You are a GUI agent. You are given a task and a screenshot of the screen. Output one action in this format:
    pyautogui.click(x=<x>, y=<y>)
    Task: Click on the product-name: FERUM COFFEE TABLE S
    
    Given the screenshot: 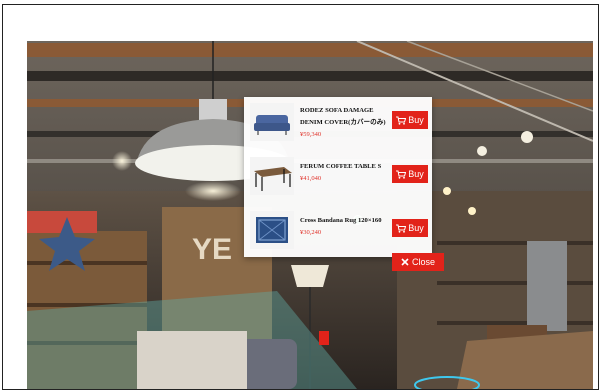 What is the action you would take?
    pyautogui.click(x=340, y=167)
    